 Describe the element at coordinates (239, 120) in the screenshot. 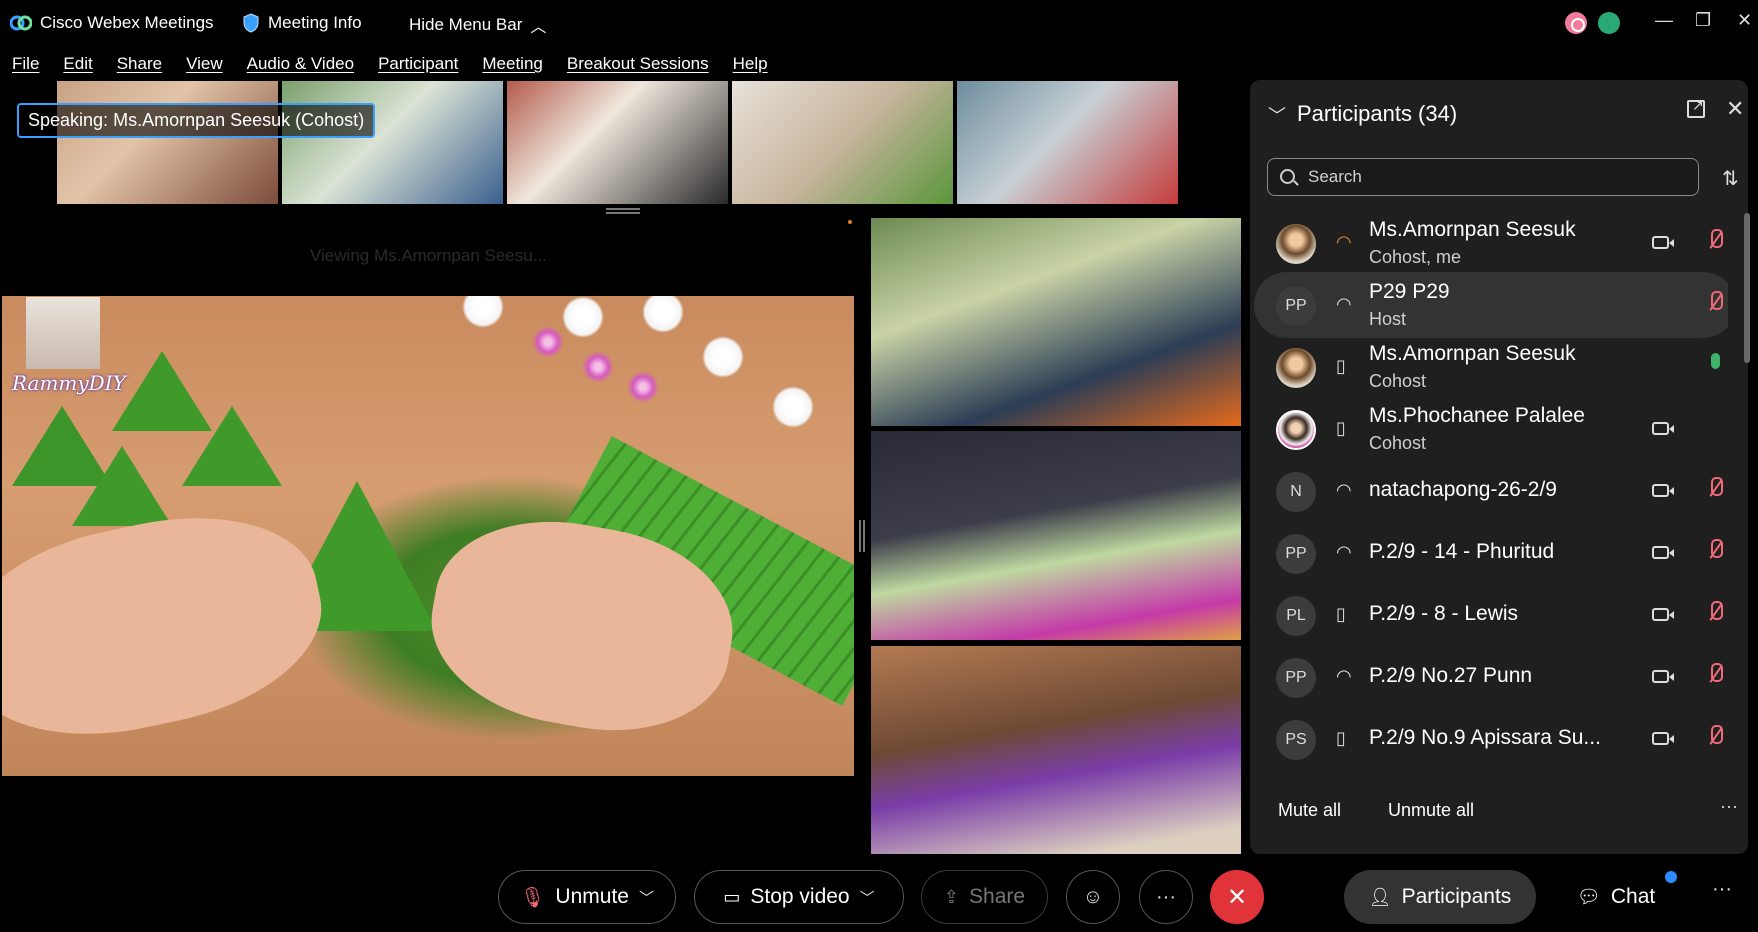

I see `speaker-name: Ms.Amornpan Seesuk (Cohost)` at that location.